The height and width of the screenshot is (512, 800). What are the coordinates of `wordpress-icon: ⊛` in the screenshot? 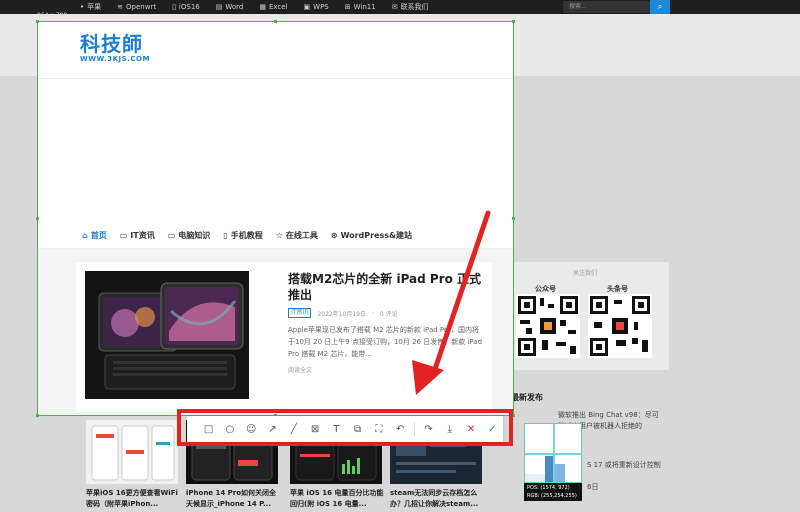 It's located at (334, 235).